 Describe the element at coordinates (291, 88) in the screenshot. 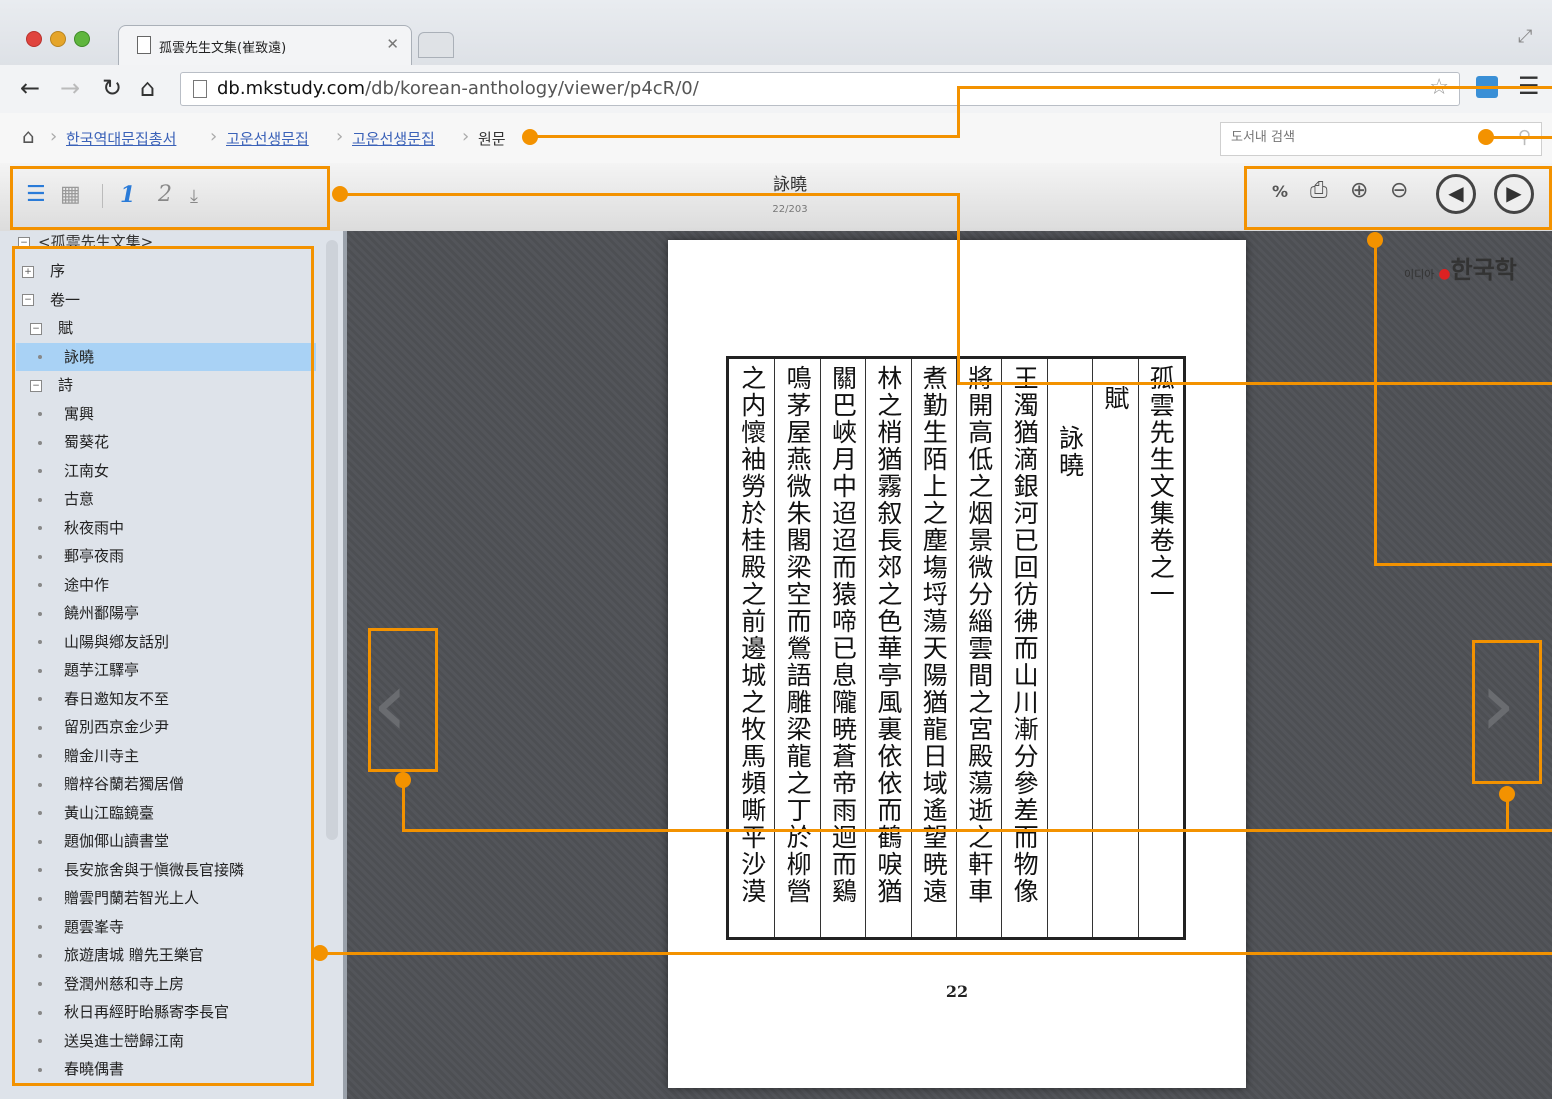

I see `url-host: db.mkstudy.com` at that location.